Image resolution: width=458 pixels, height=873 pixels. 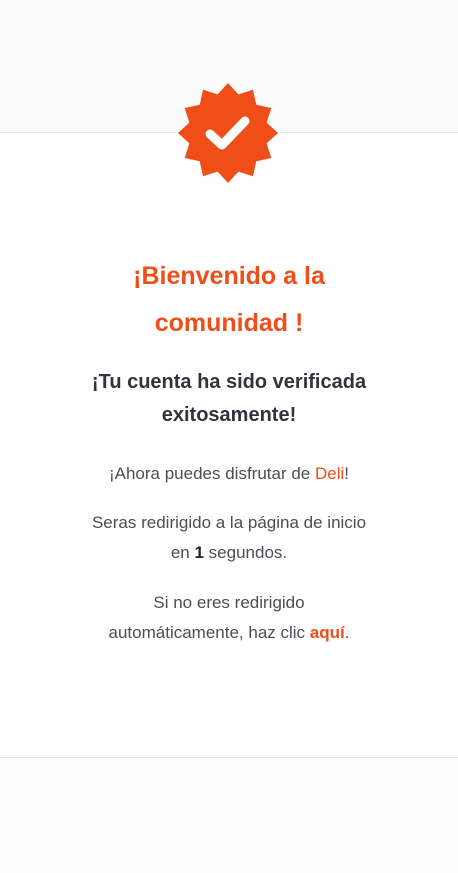 I want to click on redirect-line2: en 1 segundos., so click(x=229, y=553).